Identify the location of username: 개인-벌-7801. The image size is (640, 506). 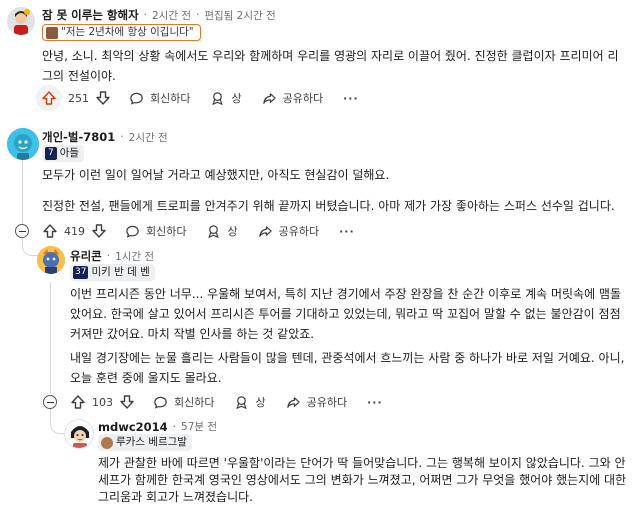
(78, 137).